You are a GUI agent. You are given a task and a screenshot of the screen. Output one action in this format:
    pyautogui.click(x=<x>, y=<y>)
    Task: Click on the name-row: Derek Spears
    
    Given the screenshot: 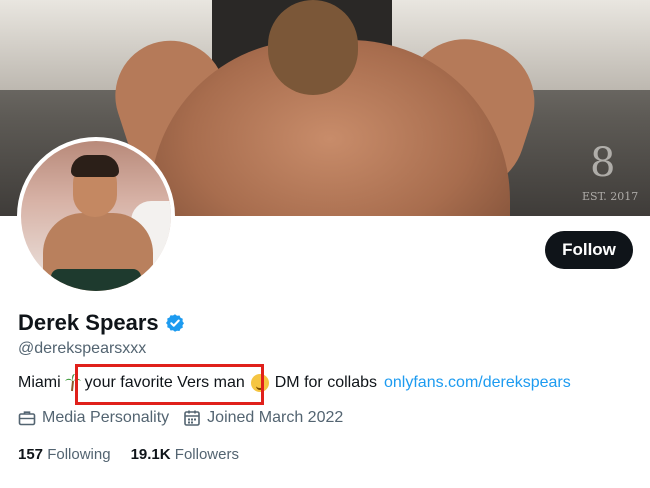 What is the action you would take?
    pyautogui.click(x=101, y=323)
    